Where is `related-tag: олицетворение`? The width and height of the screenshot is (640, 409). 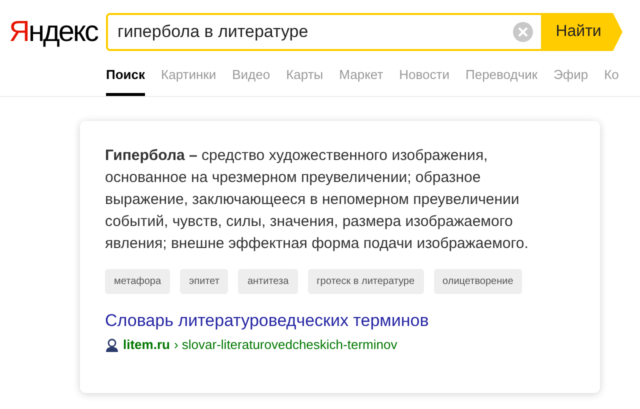 related-tag: олицетворение is located at coordinates (478, 281).